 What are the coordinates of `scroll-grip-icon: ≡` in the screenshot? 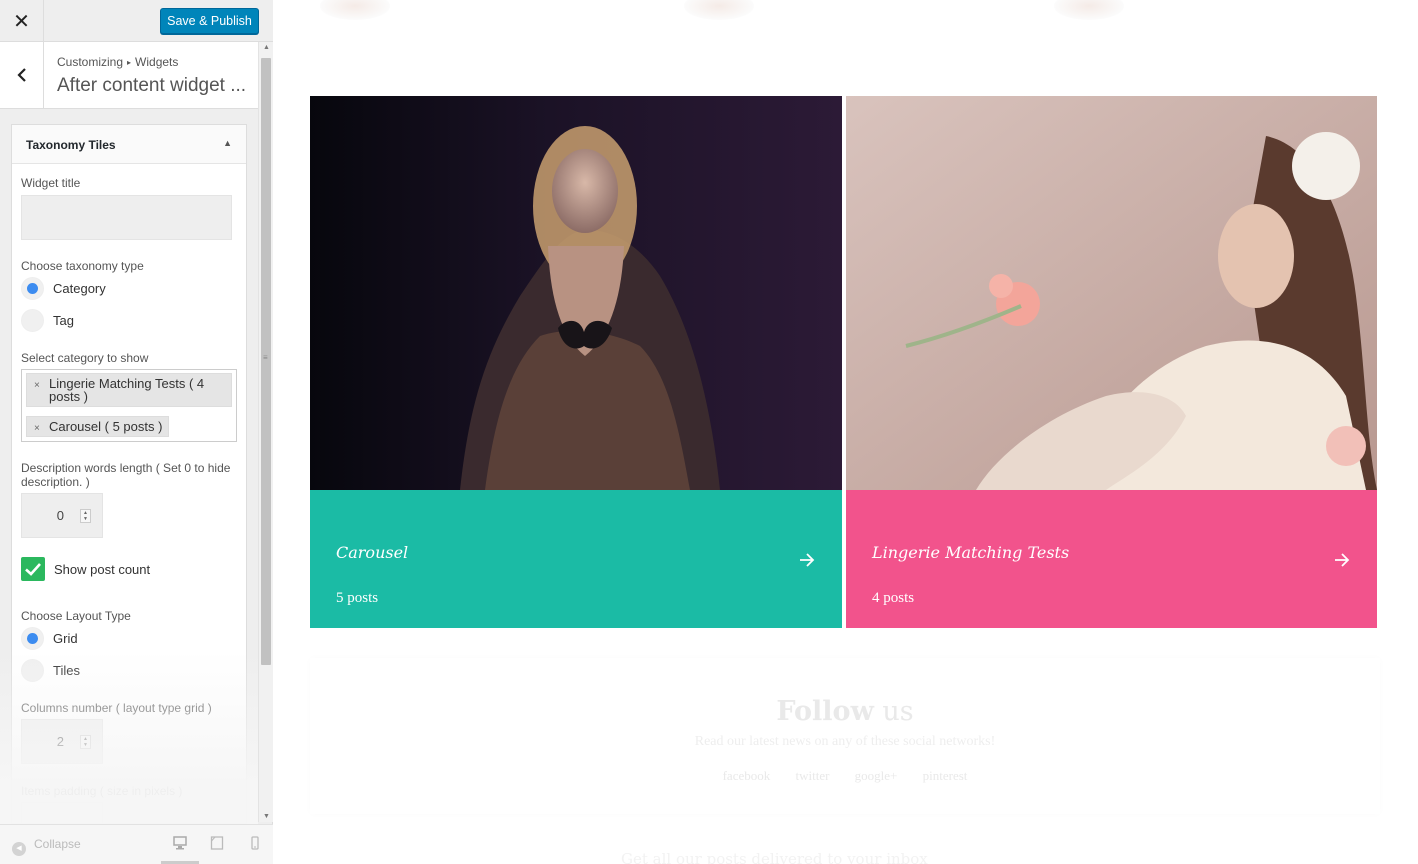 It's located at (265, 357).